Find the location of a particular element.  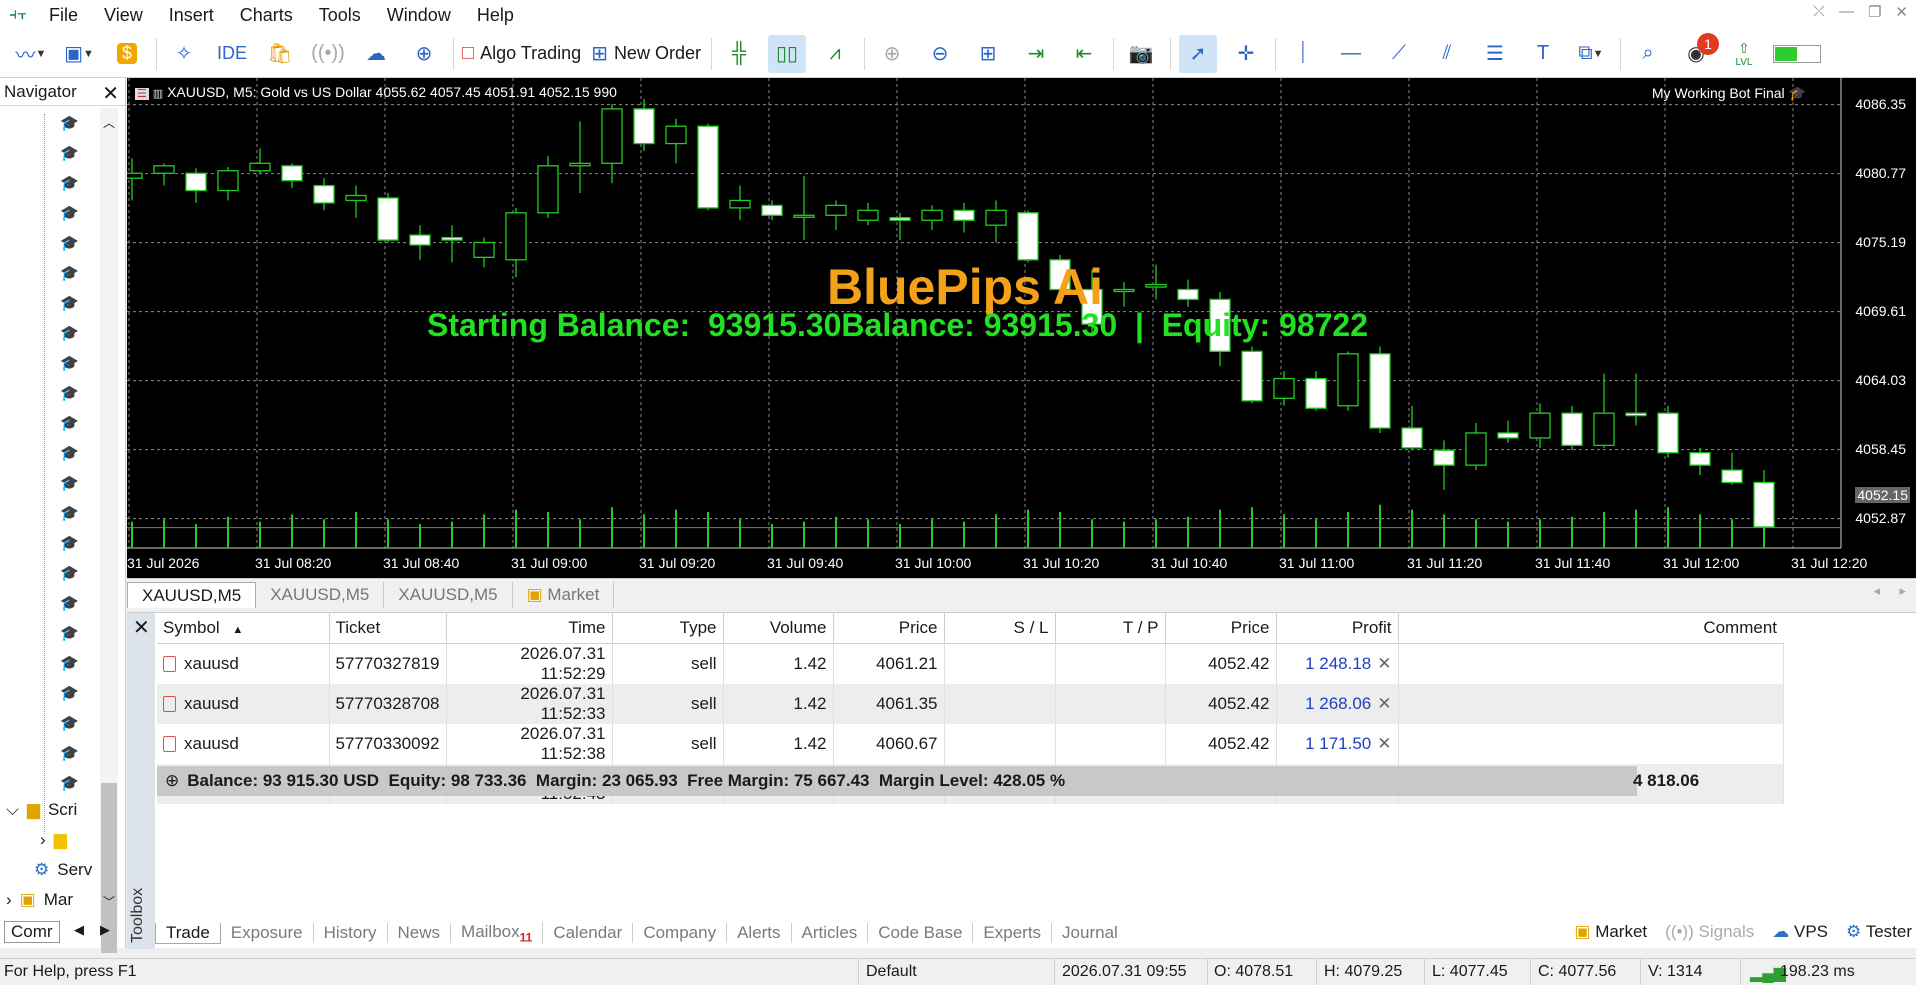

vertical-line-button: ⏐ is located at coordinates (1303, 54).